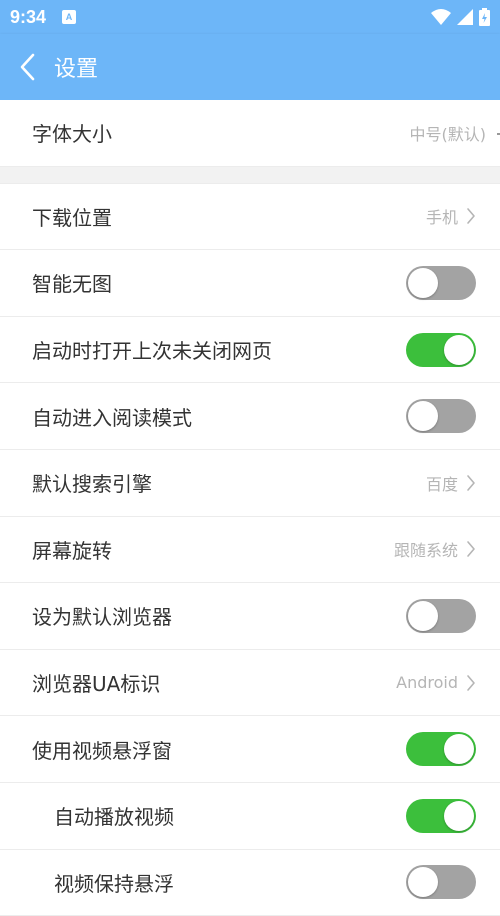 The height and width of the screenshot is (916, 500). What do you see at coordinates (250, 67) in the screenshot?
I see `app-bar: 设置` at bounding box center [250, 67].